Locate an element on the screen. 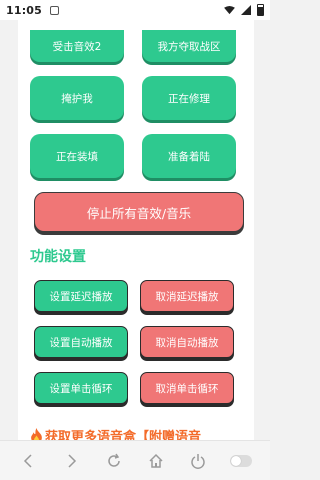 The image size is (320, 480). browser-nav-bar is located at coordinates (135, 460).